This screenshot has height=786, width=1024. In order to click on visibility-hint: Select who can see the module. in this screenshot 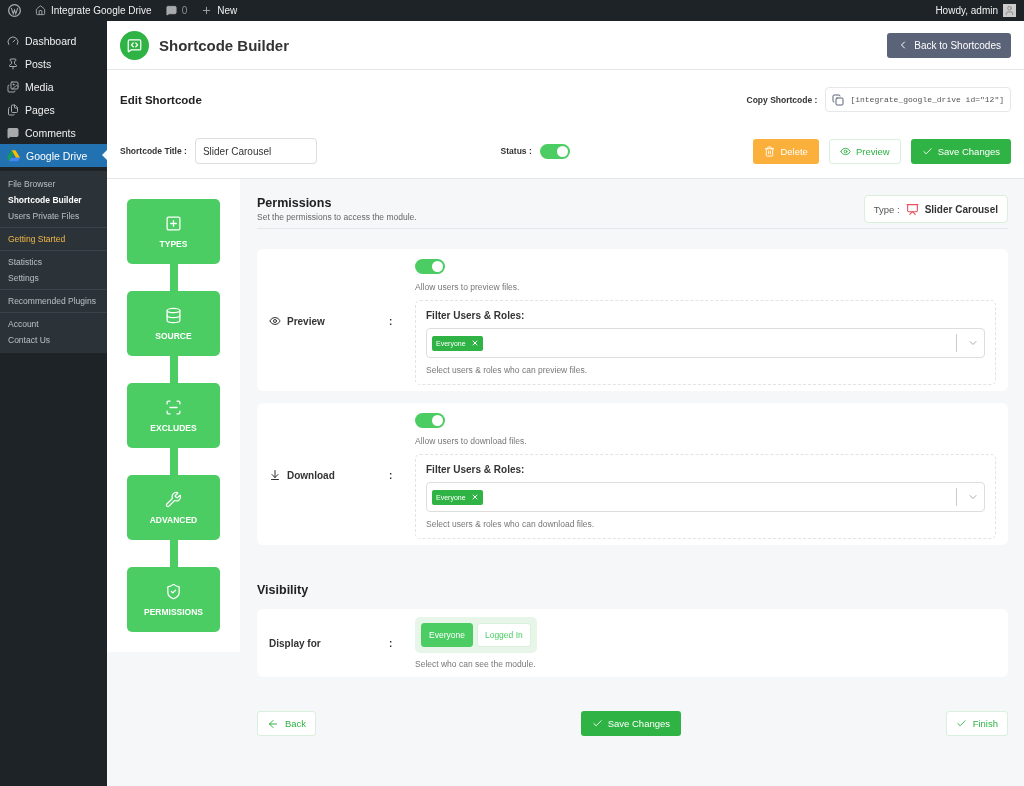, I will do `click(475, 664)`.